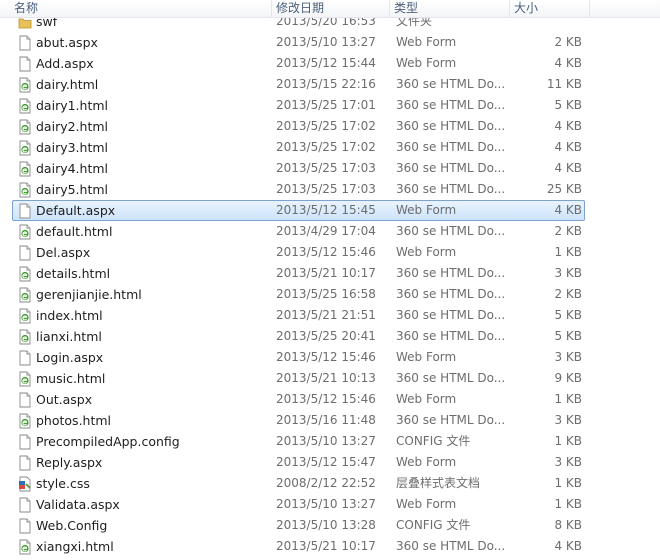 This screenshot has height=560, width=660. I want to click on file-size: 5 KB, so click(568, 105).